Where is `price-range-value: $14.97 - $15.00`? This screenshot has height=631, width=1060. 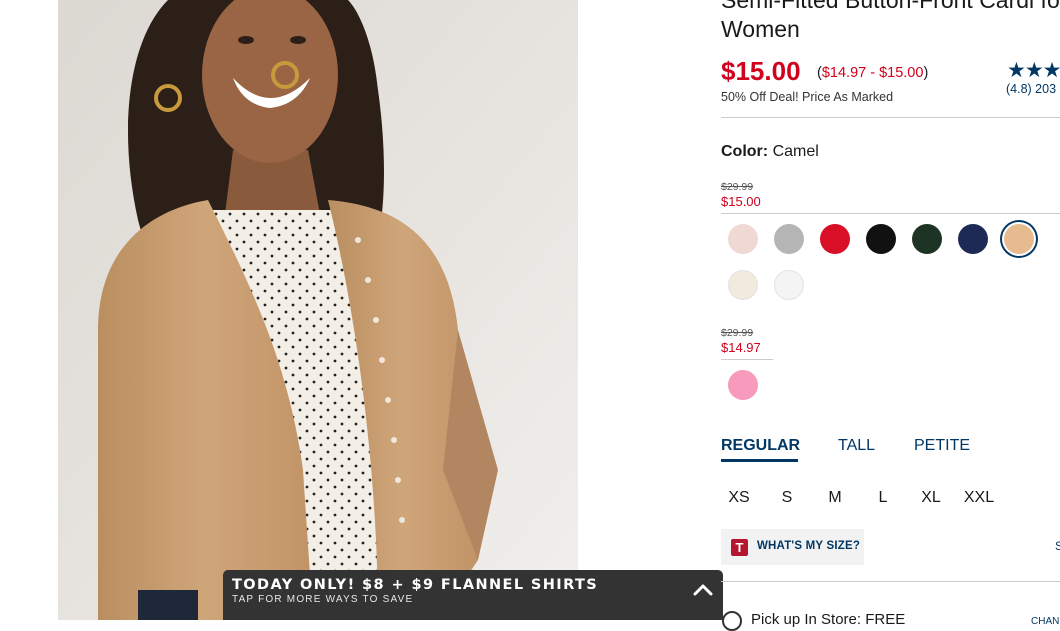 price-range-value: $14.97 - $15.00 is located at coordinates (872, 73).